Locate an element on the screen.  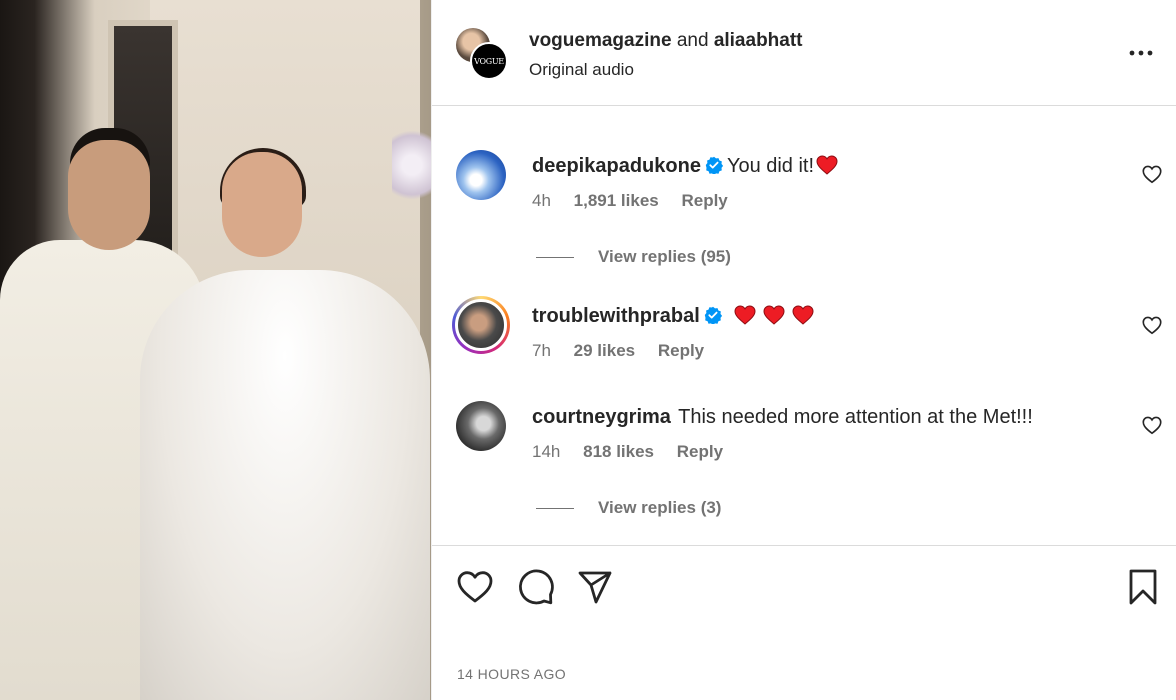
collab-avatars: VOGUE is located at coordinates (482, 54).